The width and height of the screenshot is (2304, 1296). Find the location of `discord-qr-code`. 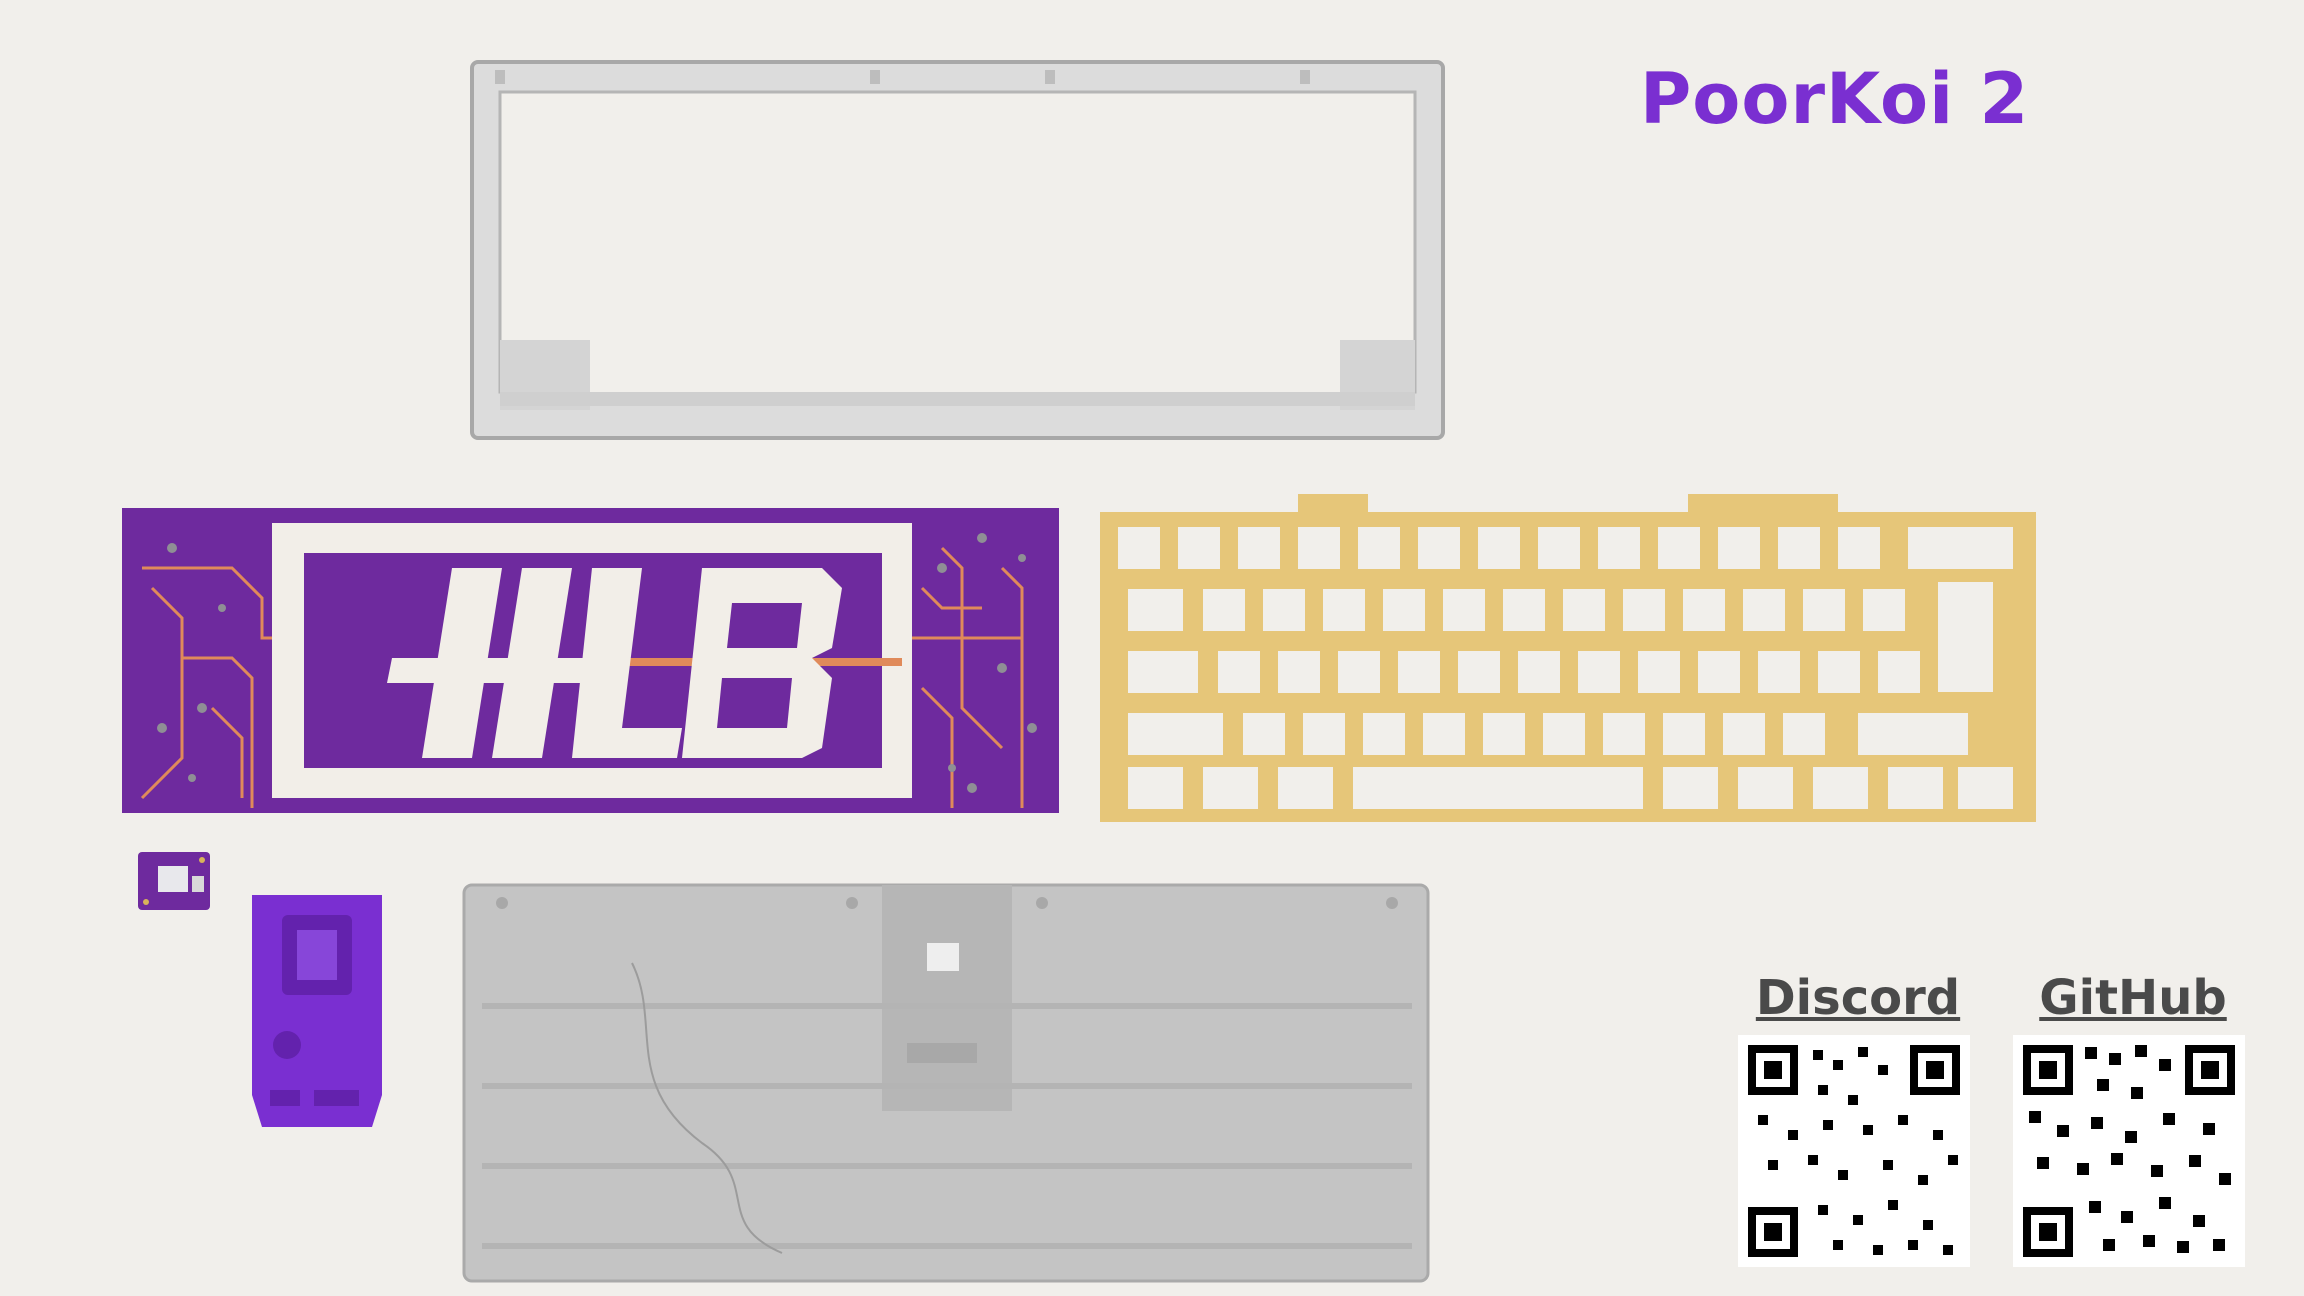

discord-qr-code is located at coordinates (1854, 1151).